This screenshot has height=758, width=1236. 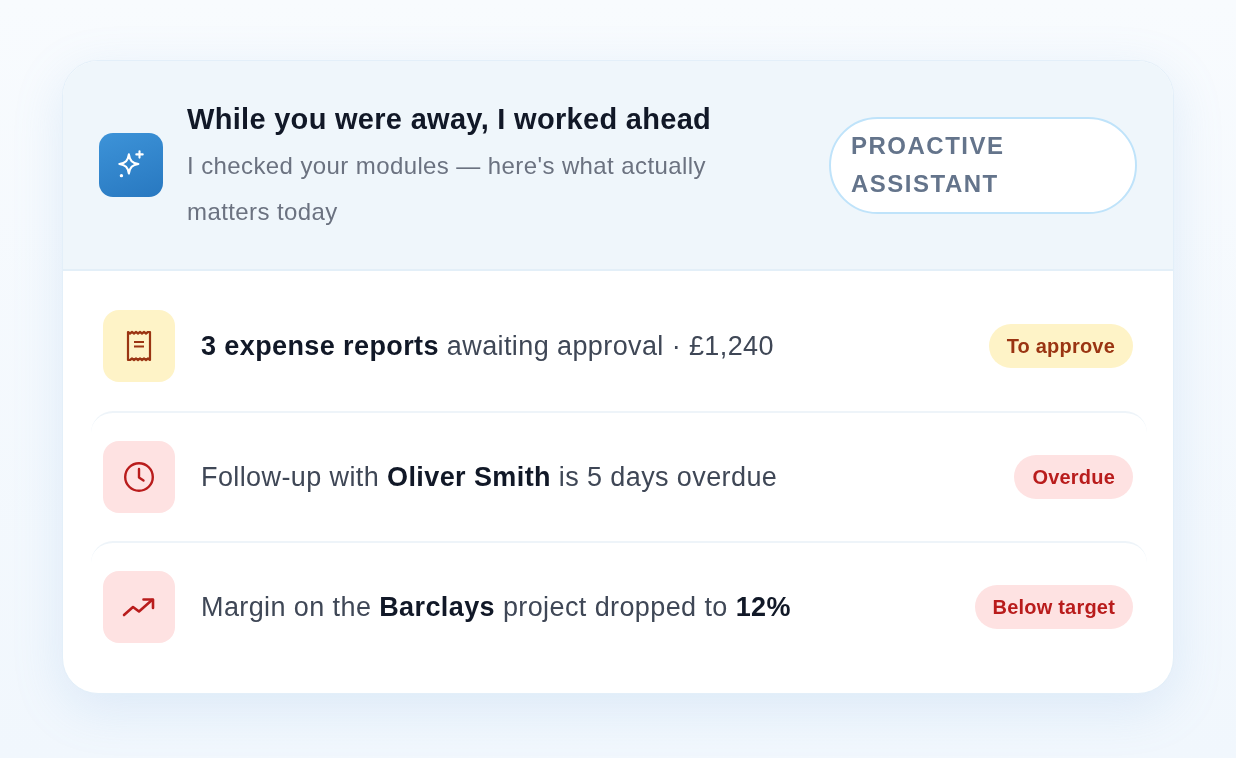 I want to click on item-text: Margin on the Barclays project dropped to 12%, so click(x=496, y=607).